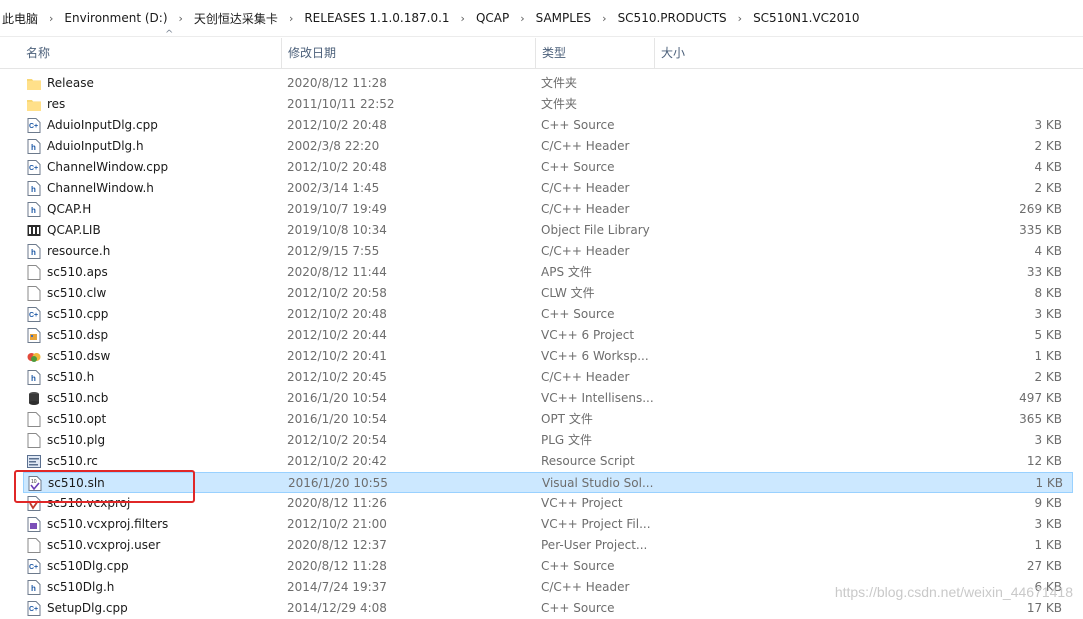 The width and height of the screenshot is (1083, 619). Describe the element at coordinates (376, 18) in the screenshot. I see `breadcrumb-item: RELEASES 1.1.0.187.0.1` at that location.